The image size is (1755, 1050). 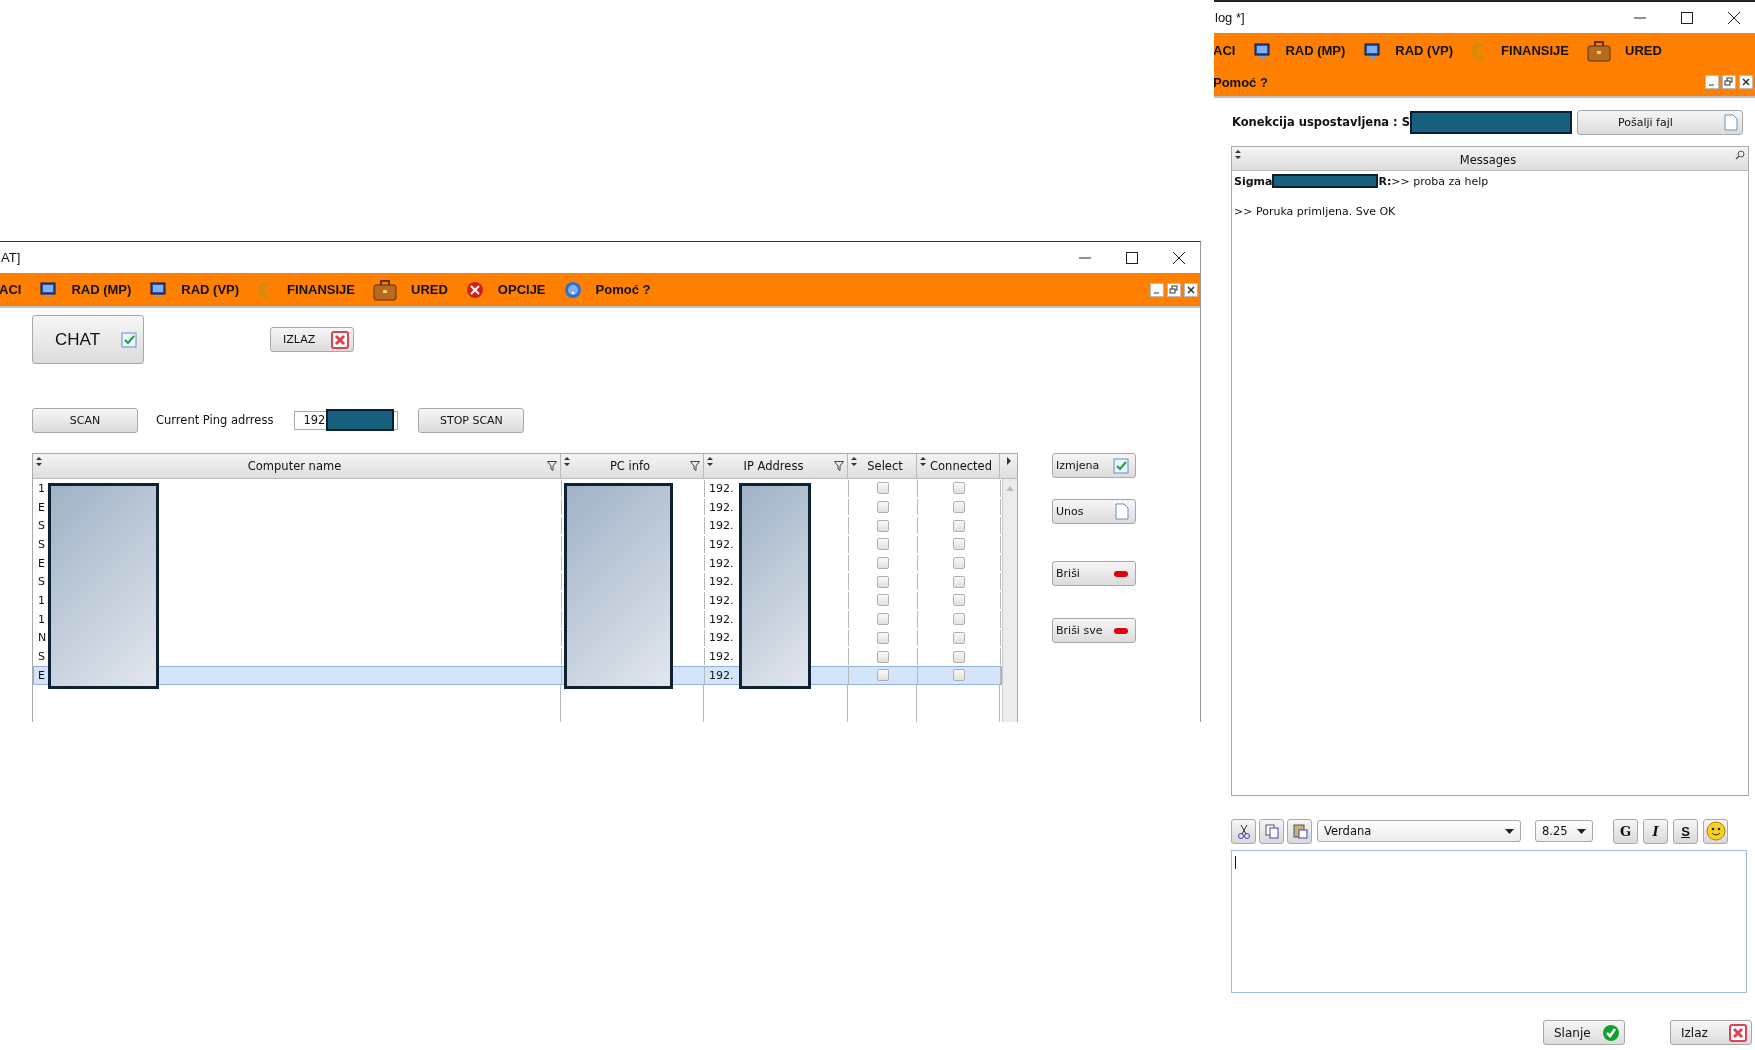 I want to click on font-size-dropdown: 8.25, so click(x=1564, y=831).